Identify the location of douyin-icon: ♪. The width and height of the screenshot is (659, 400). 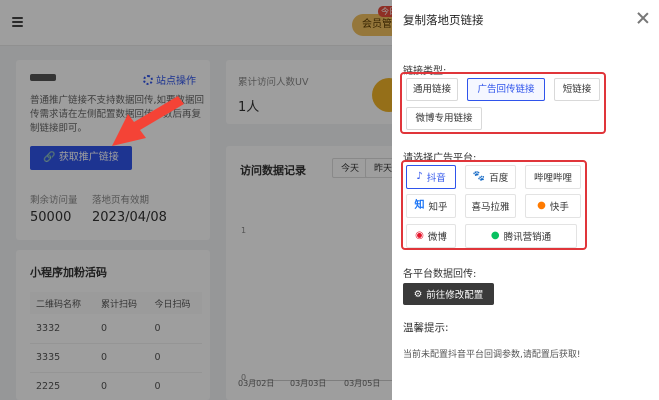
(419, 176).